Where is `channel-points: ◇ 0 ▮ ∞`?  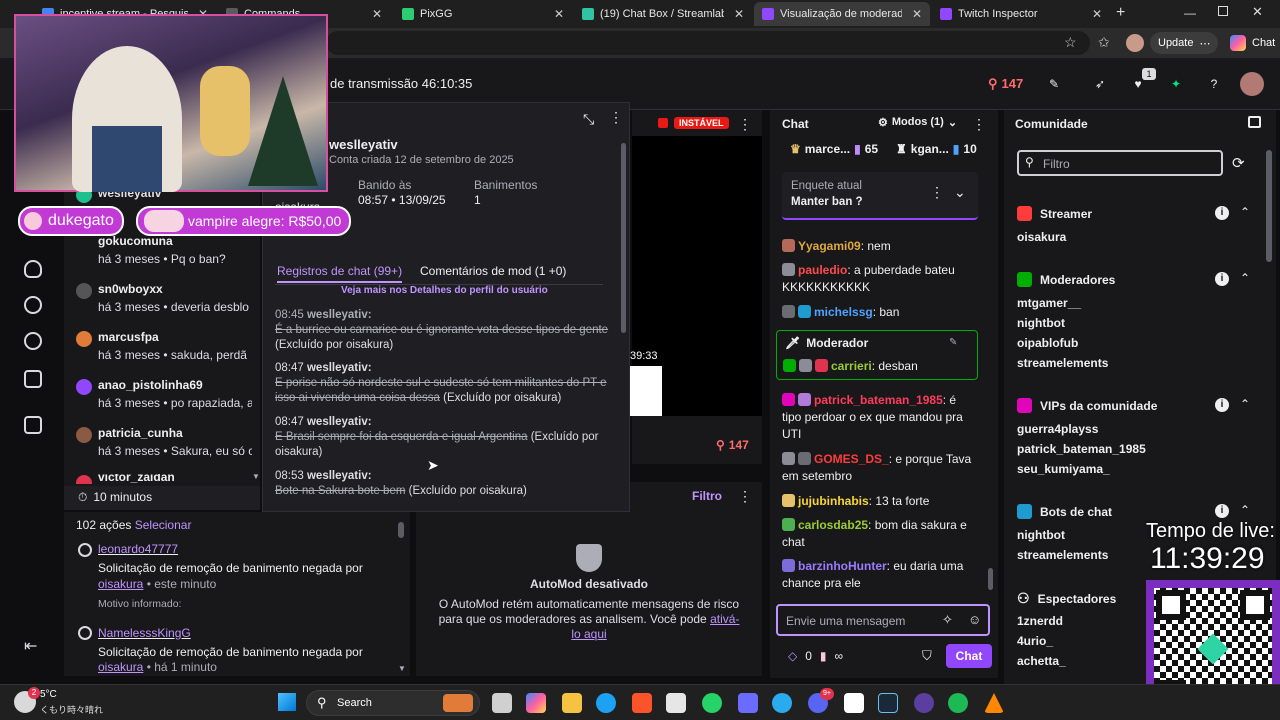 channel-points: ◇ 0 ▮ ∞ is located at coordinates (815, 656).